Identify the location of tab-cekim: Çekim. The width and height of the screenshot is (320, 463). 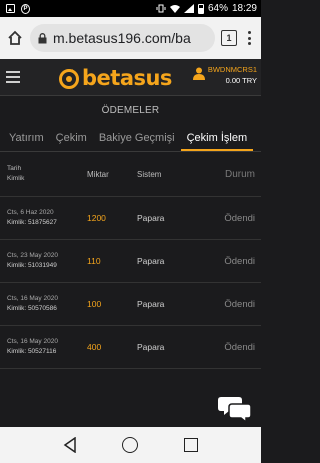
(71, 141).